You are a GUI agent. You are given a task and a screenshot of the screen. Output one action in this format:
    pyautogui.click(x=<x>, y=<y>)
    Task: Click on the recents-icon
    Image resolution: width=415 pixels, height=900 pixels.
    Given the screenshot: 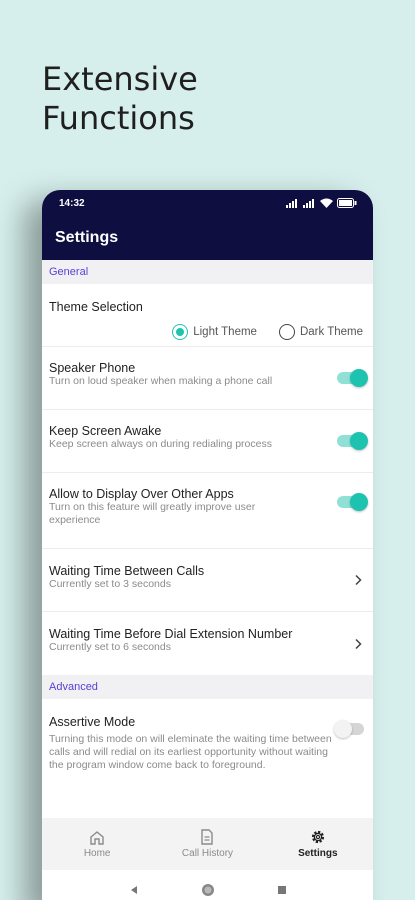 What is the action you would take?
    pyautogui.click(x=282, y=890)
    